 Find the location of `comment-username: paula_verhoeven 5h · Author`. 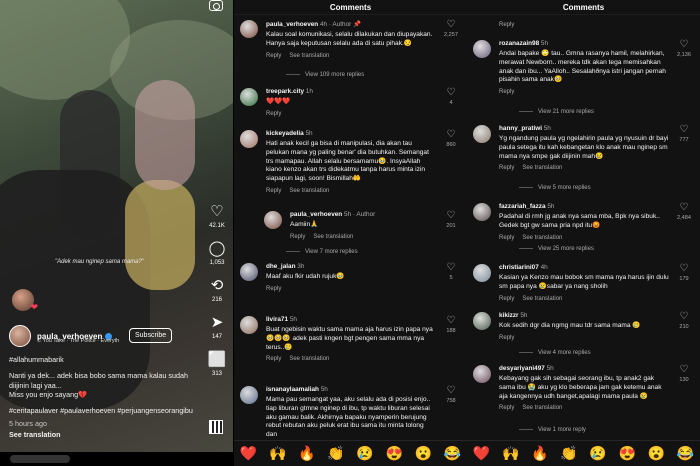

comment-username: paula_verhoeven 5h · Author is located at coordinates (363, 214).